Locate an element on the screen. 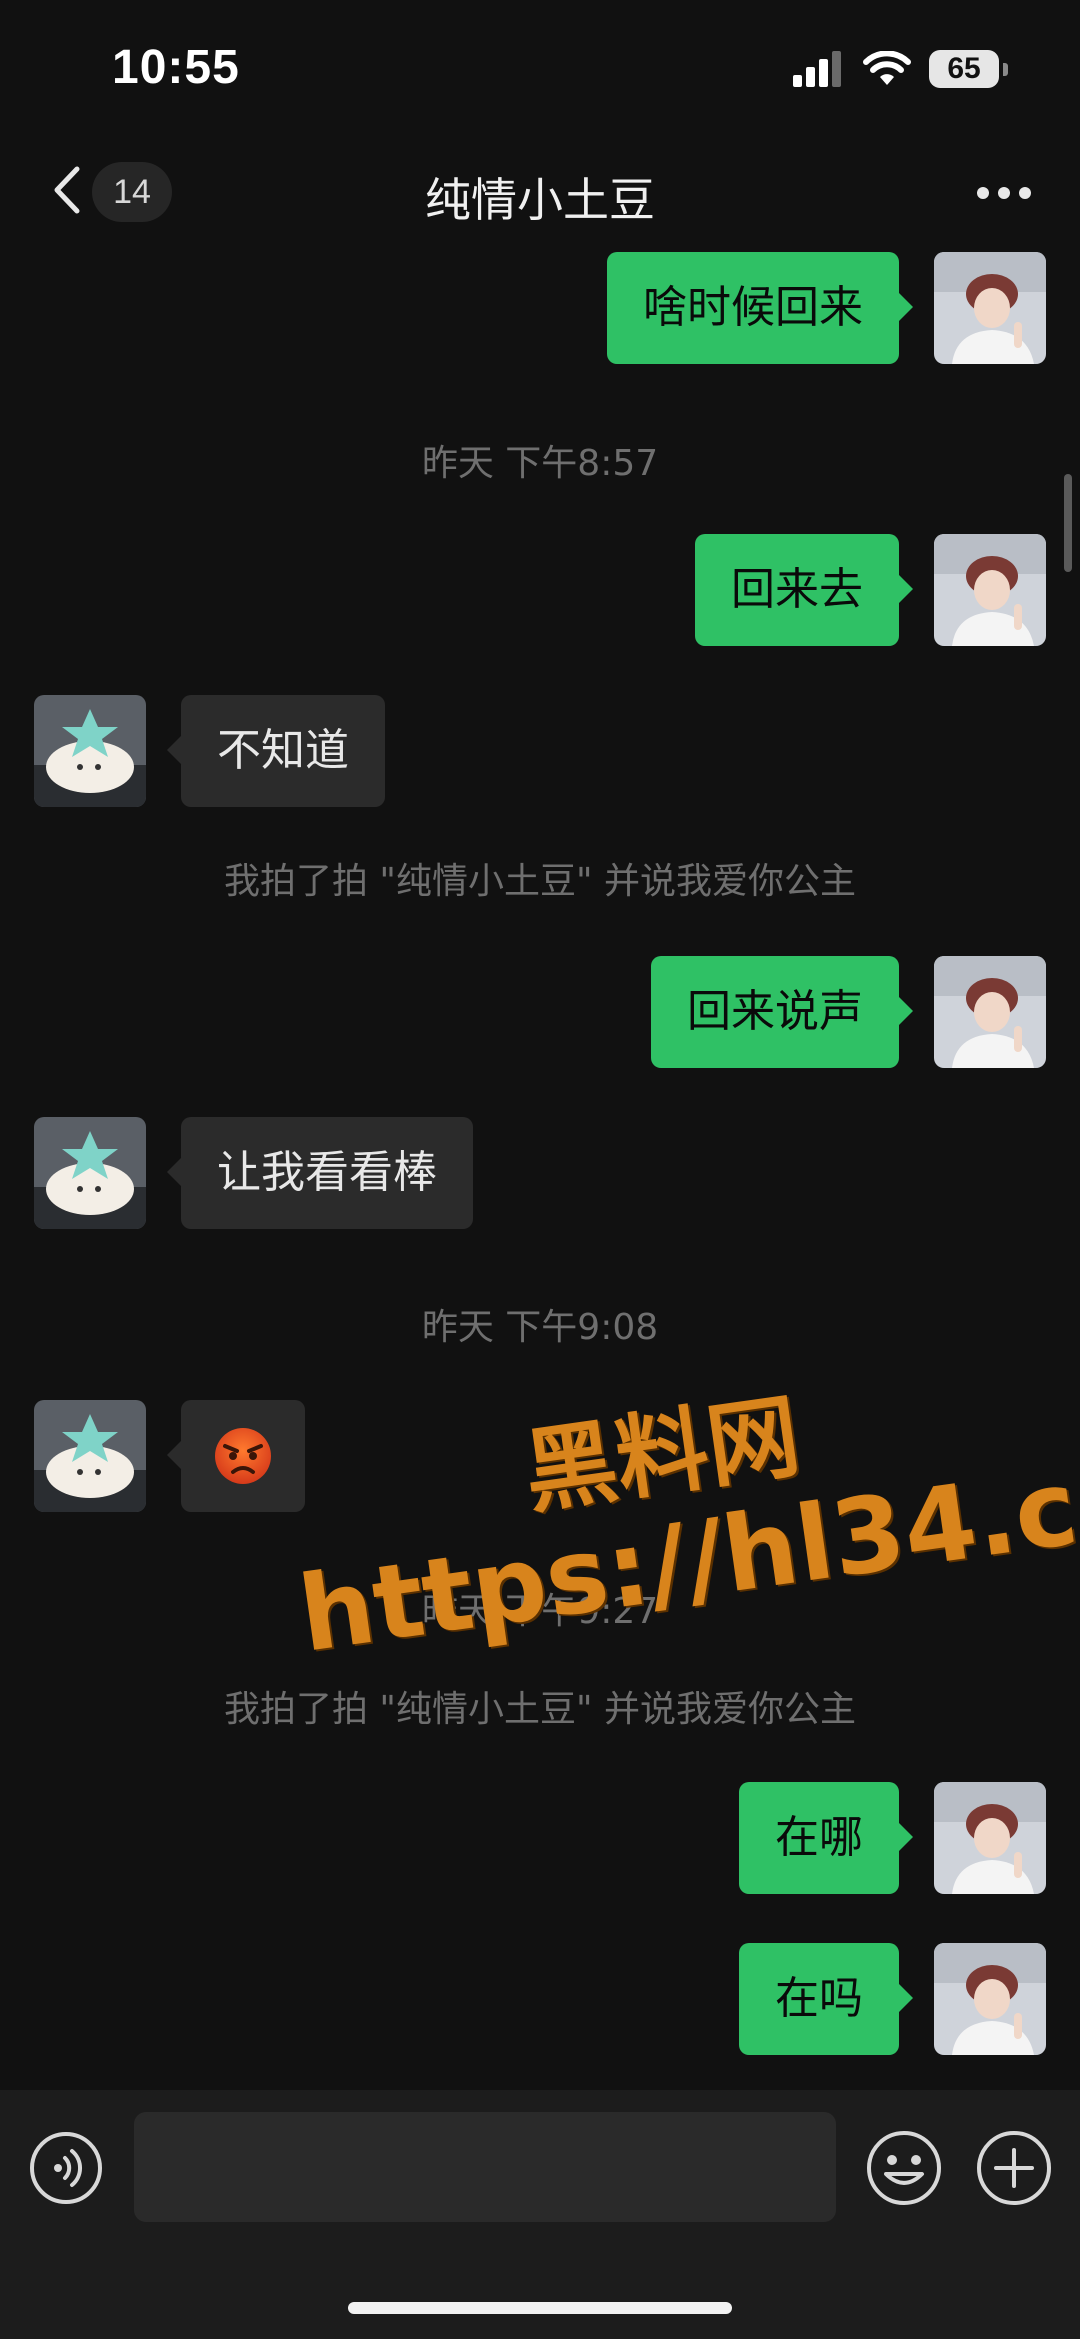 Image resolution: width=1080 pixels, height=2339 pixels. message-bubble-outgoing: 啥时候回来 is located at coordinates (760, 308).